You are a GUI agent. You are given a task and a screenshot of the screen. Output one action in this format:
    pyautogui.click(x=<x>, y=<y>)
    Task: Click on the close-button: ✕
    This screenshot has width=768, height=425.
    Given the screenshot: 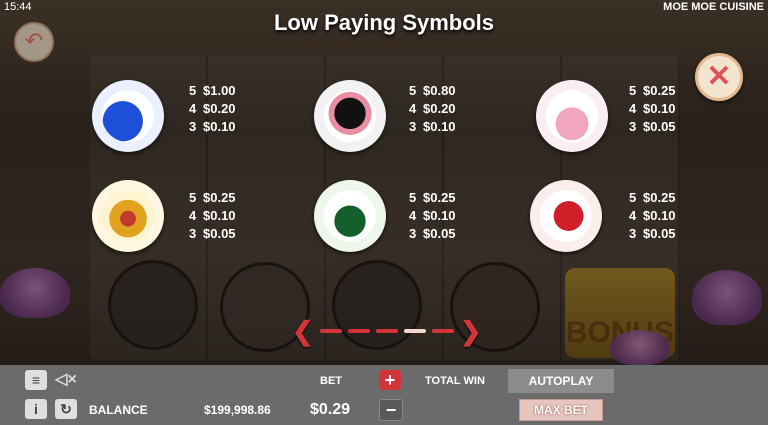 What is the action you would take?
    pyautogui.click(x=719, y=77)
    